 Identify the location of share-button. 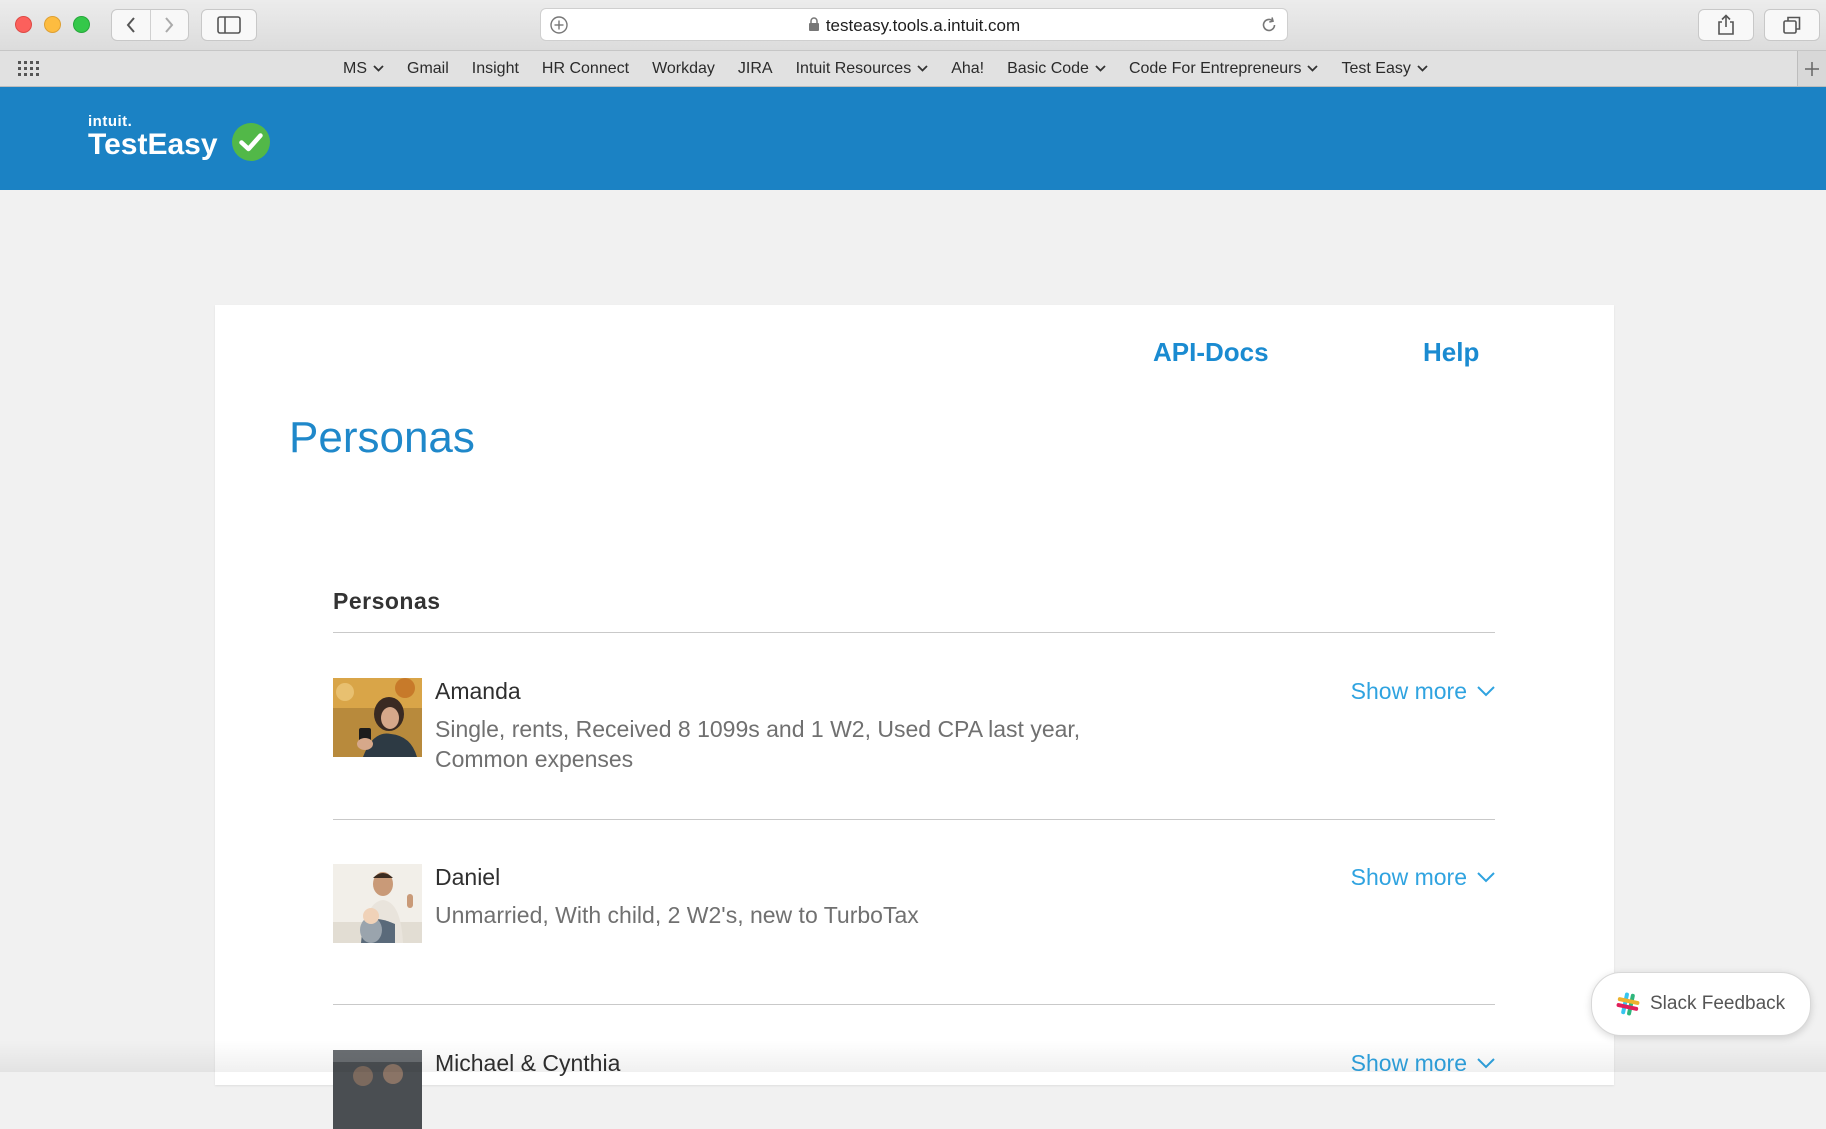
(1726, 25).